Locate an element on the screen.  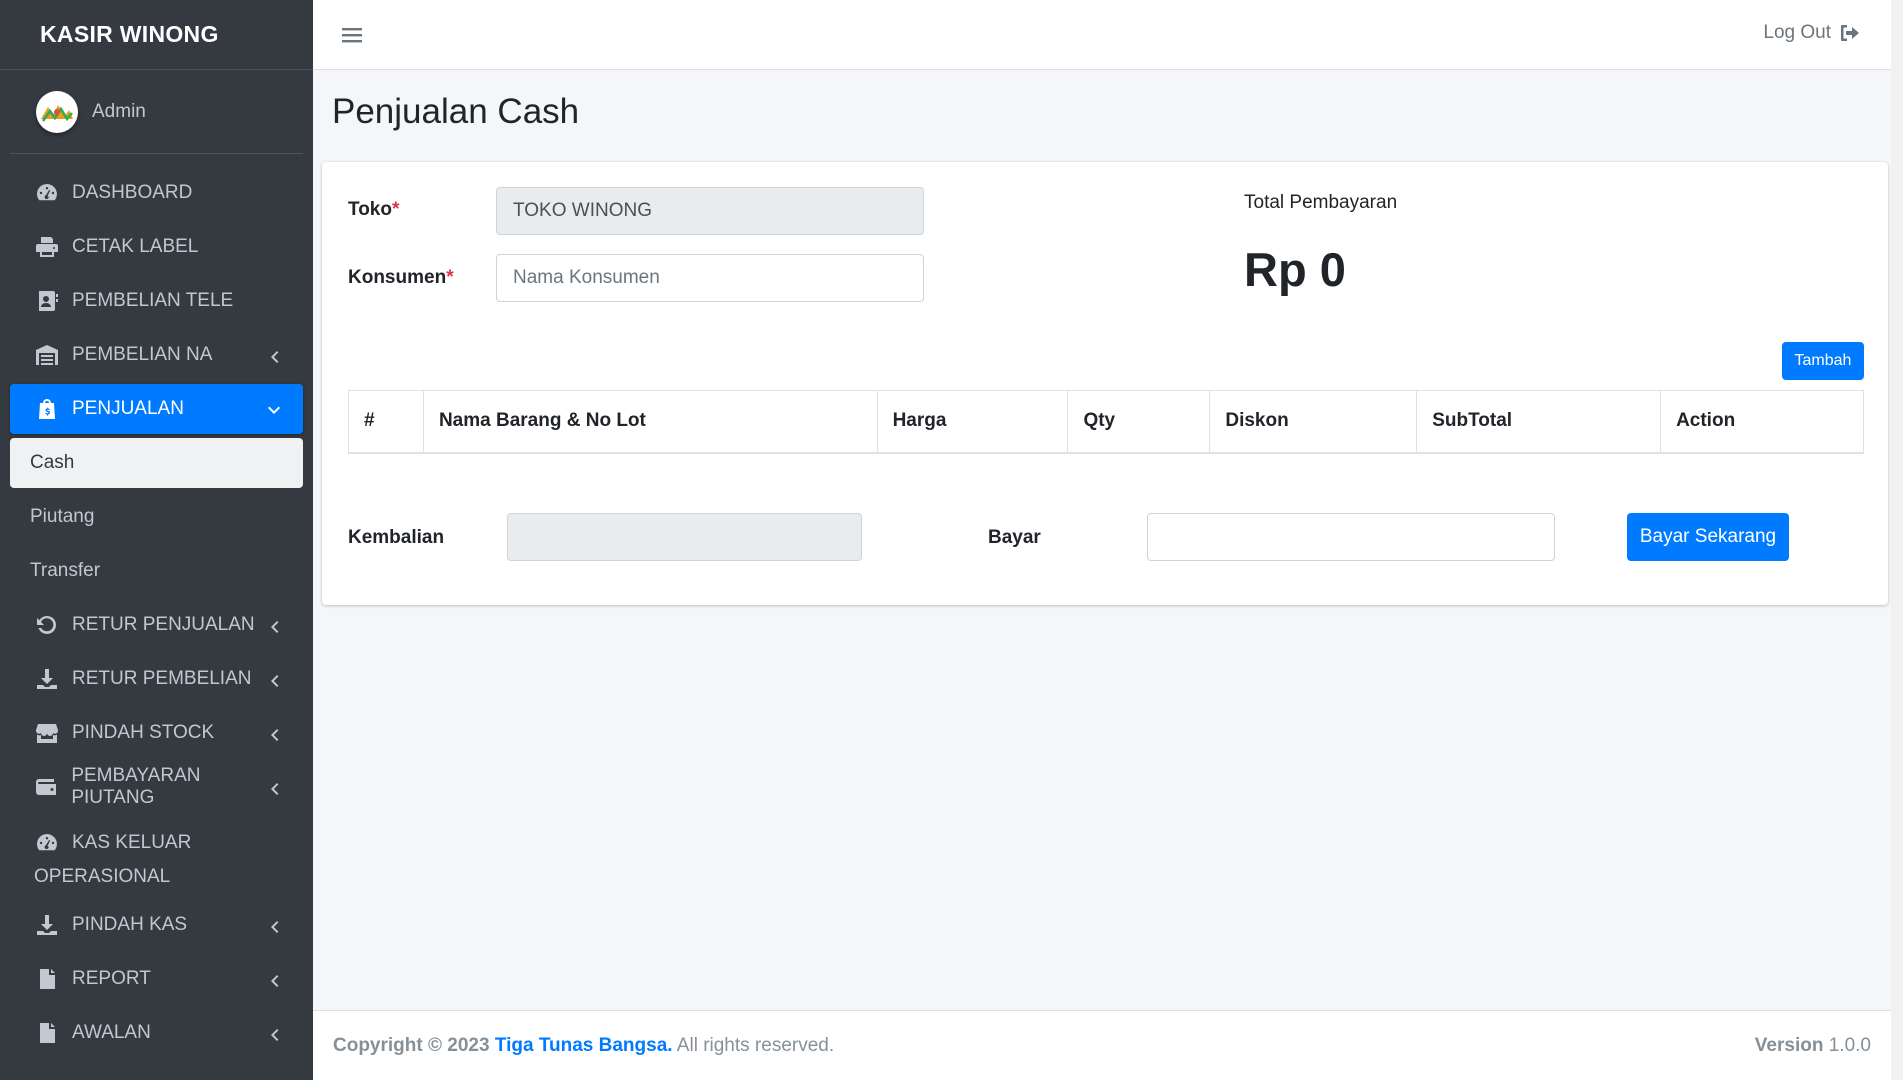
store-icon is located at coordinates (47, 733).